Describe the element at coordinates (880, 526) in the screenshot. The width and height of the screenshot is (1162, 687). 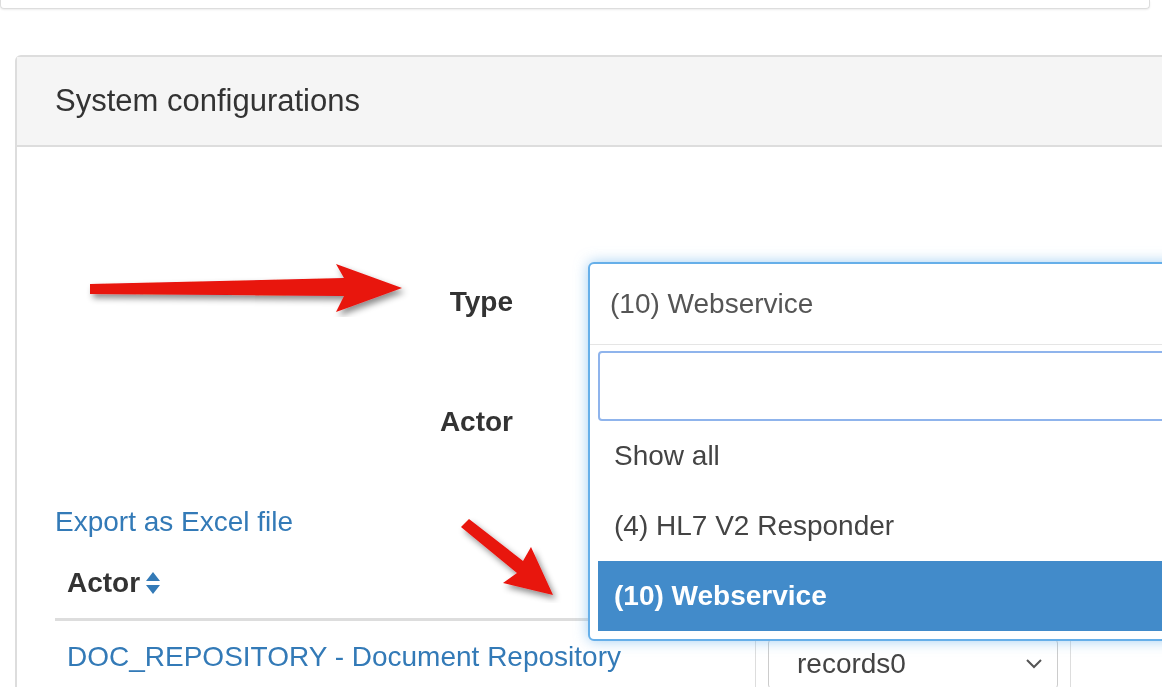
I see `dropdown-option: (4) HL7 V2 Responder` at that location.